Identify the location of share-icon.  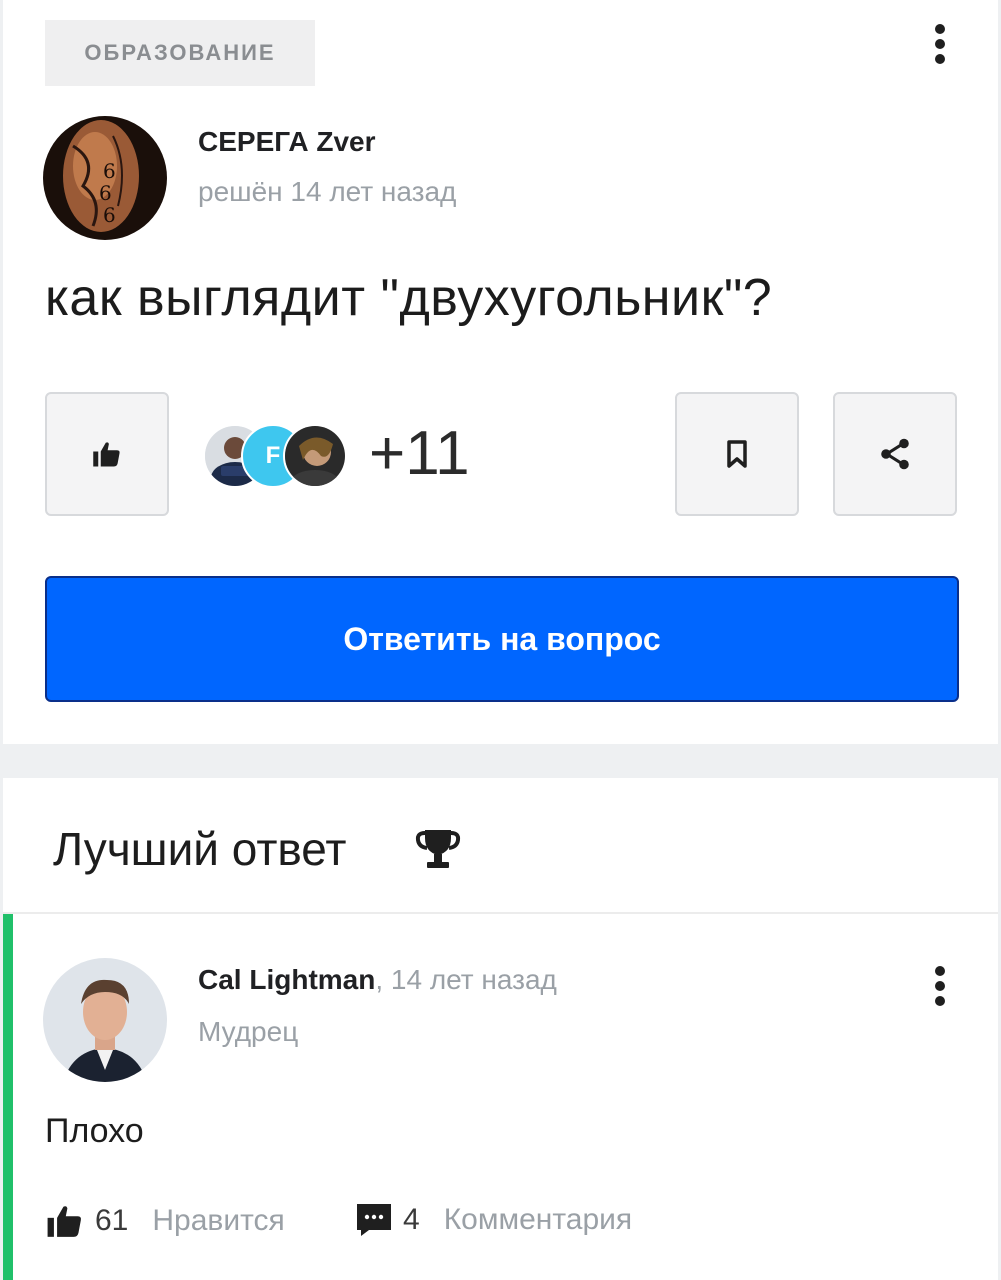
(895, 454).